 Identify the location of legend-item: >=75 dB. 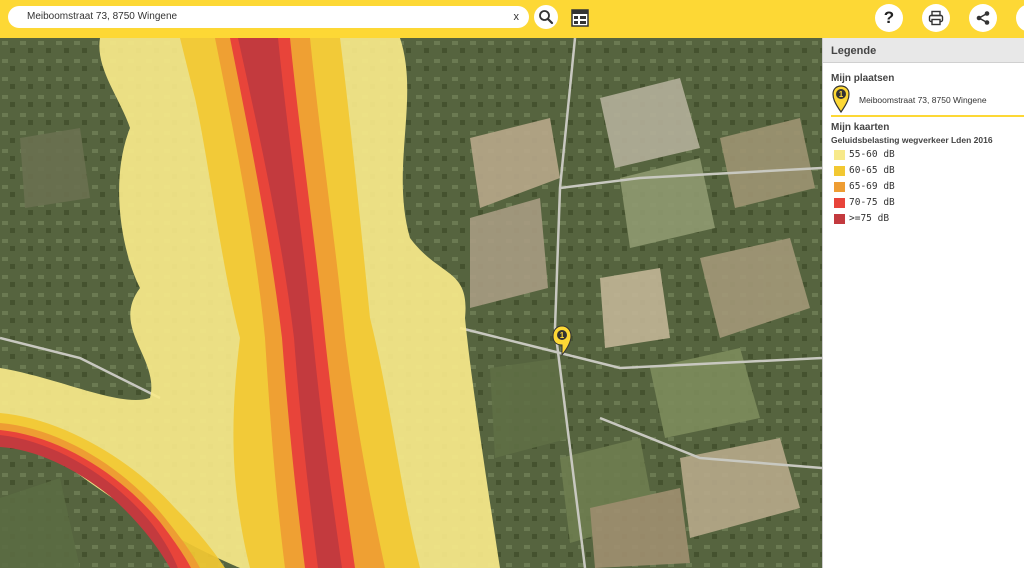
(923, 219).